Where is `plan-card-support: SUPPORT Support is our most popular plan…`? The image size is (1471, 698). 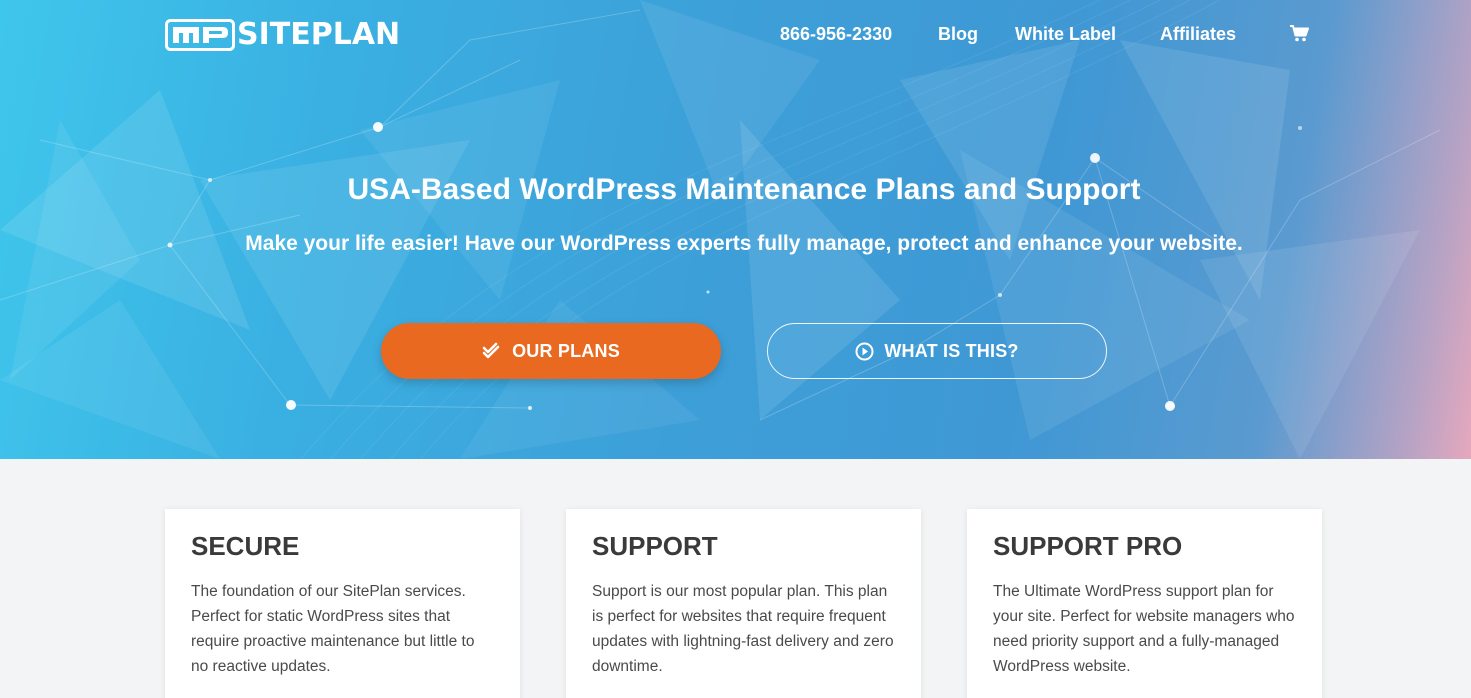
plan-card-support: SUPPORT Support is our most popular plan… is located at coordinates (743, 603).